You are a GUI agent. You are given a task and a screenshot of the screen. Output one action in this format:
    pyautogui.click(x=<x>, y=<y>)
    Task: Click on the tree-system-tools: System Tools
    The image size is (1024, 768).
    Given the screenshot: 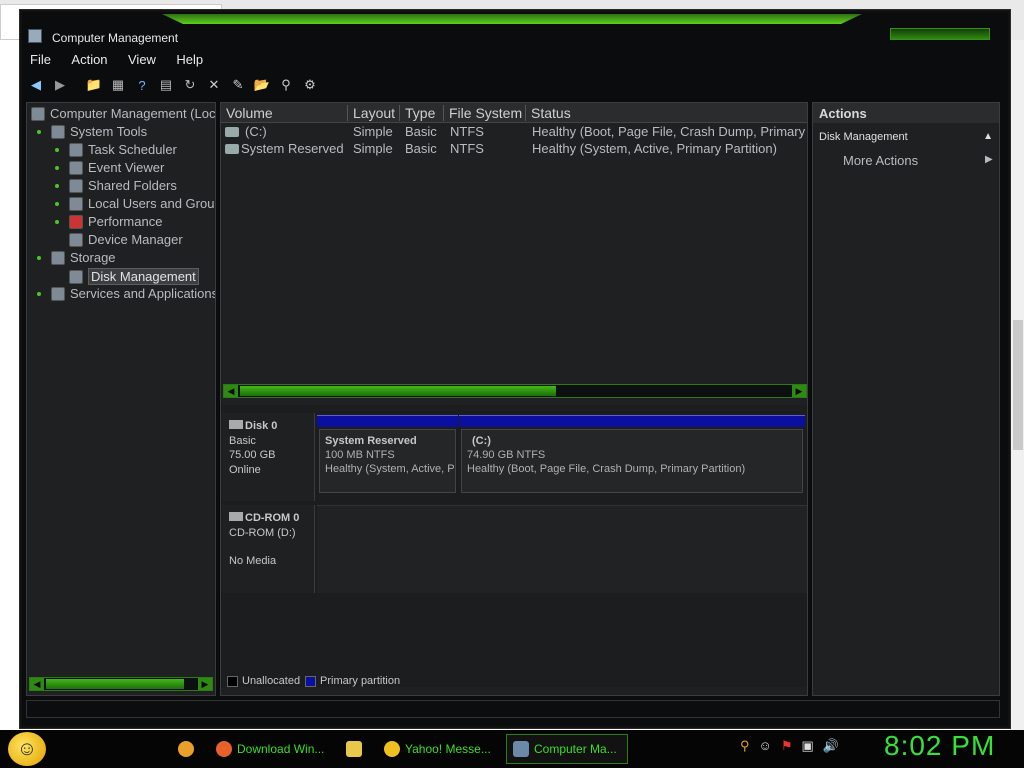 What is the action you would take?
    pyautogui.click(x=92, y=131)
    